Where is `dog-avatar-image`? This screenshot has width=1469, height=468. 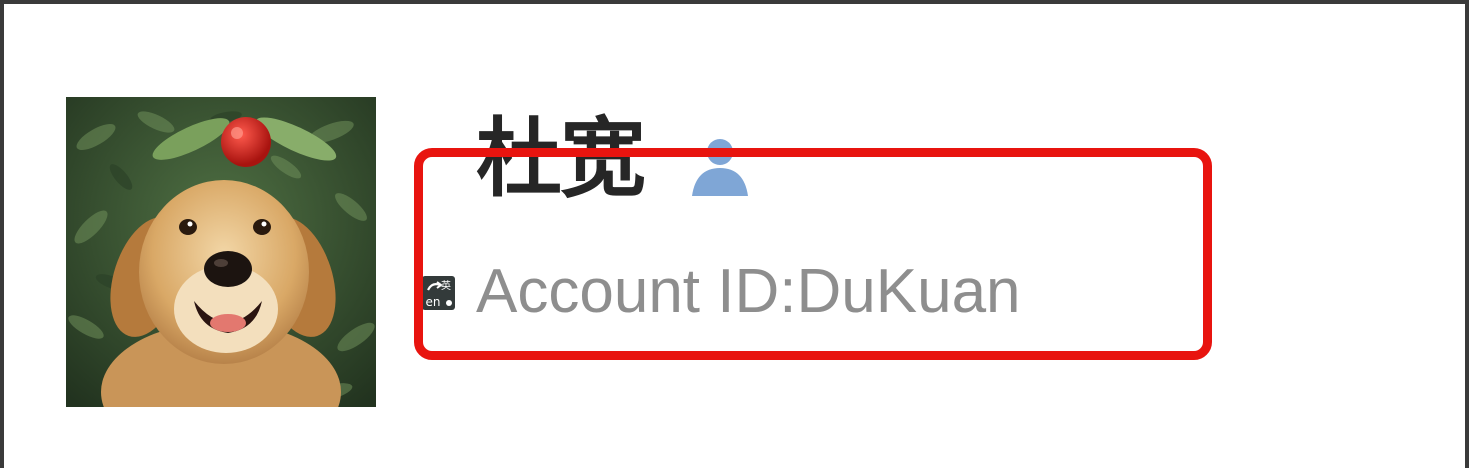
dog-avatar-image is located at coordinates (221, 252).